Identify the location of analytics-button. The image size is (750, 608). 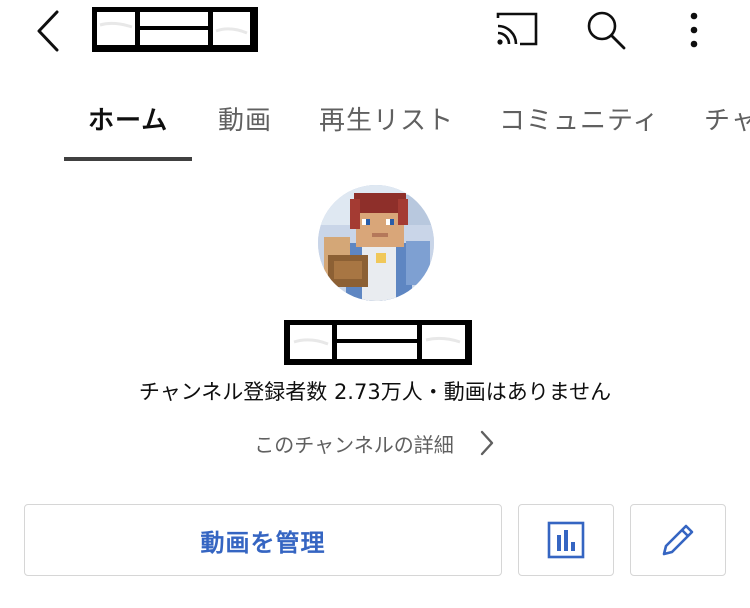
(566, 540).